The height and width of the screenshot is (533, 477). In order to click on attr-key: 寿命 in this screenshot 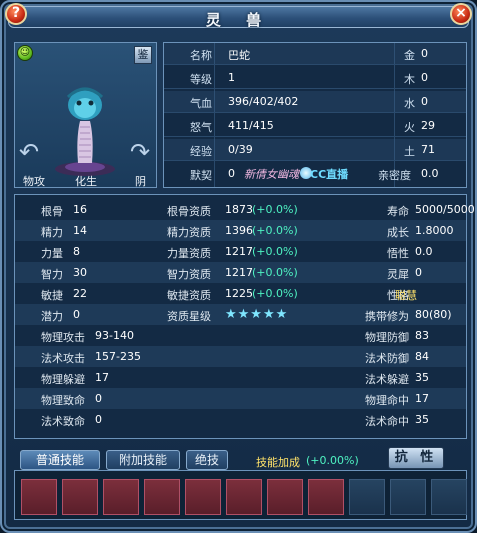, I will do `click(398, 211)`.